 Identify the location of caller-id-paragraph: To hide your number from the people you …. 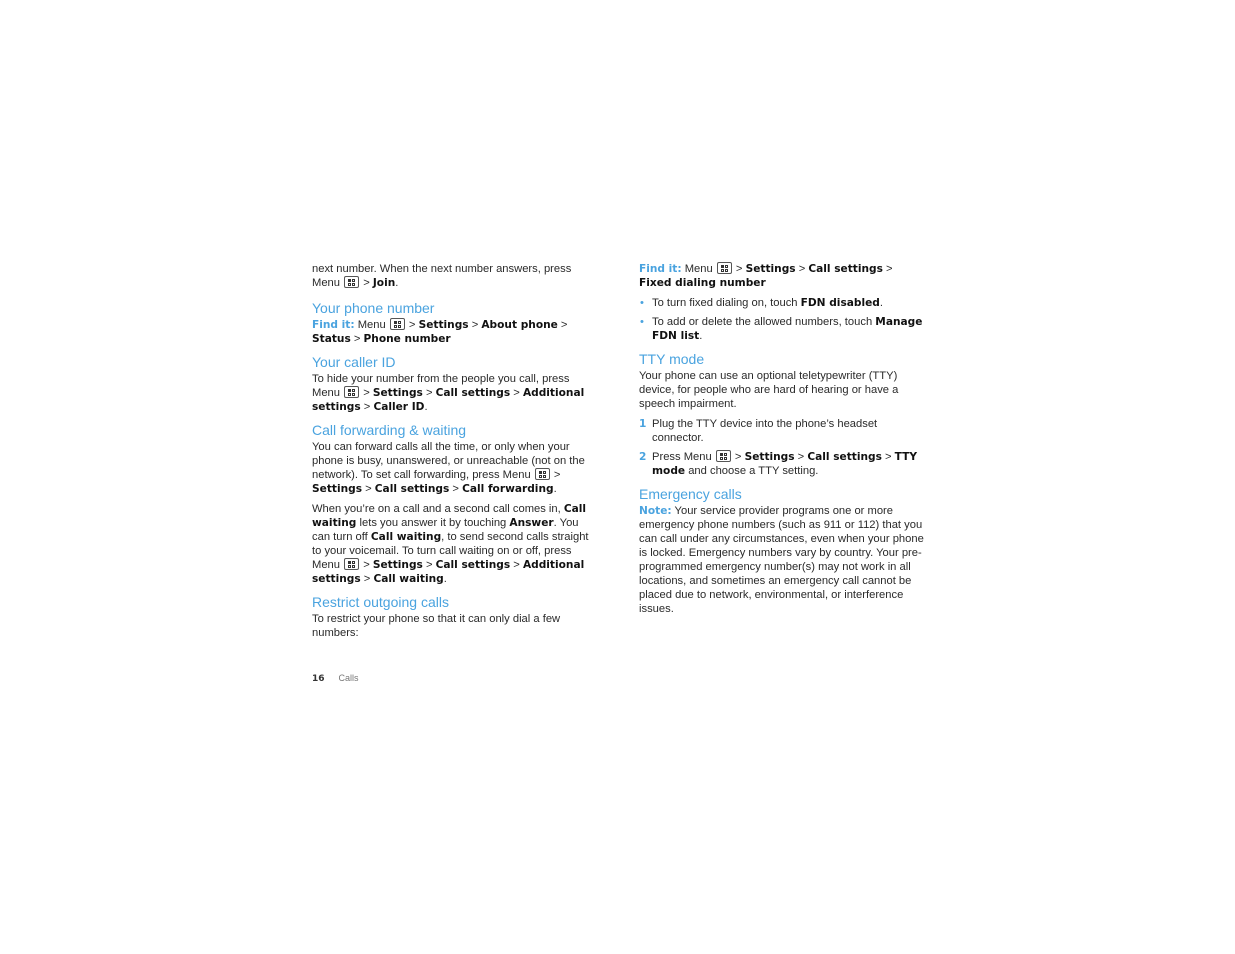
(448, 393).